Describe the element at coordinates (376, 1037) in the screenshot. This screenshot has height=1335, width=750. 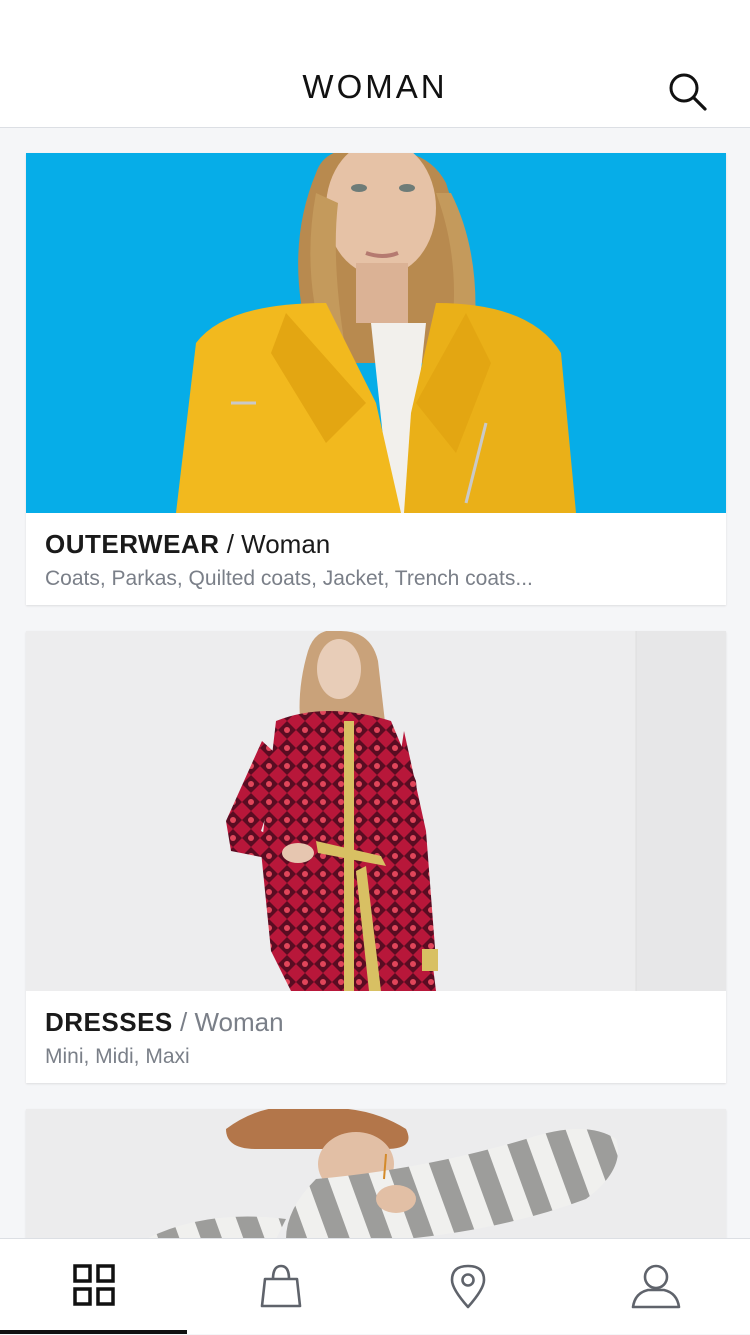
I see `category-caption: DRESSES / Woman Mini, Midi, Maxi` at that location.